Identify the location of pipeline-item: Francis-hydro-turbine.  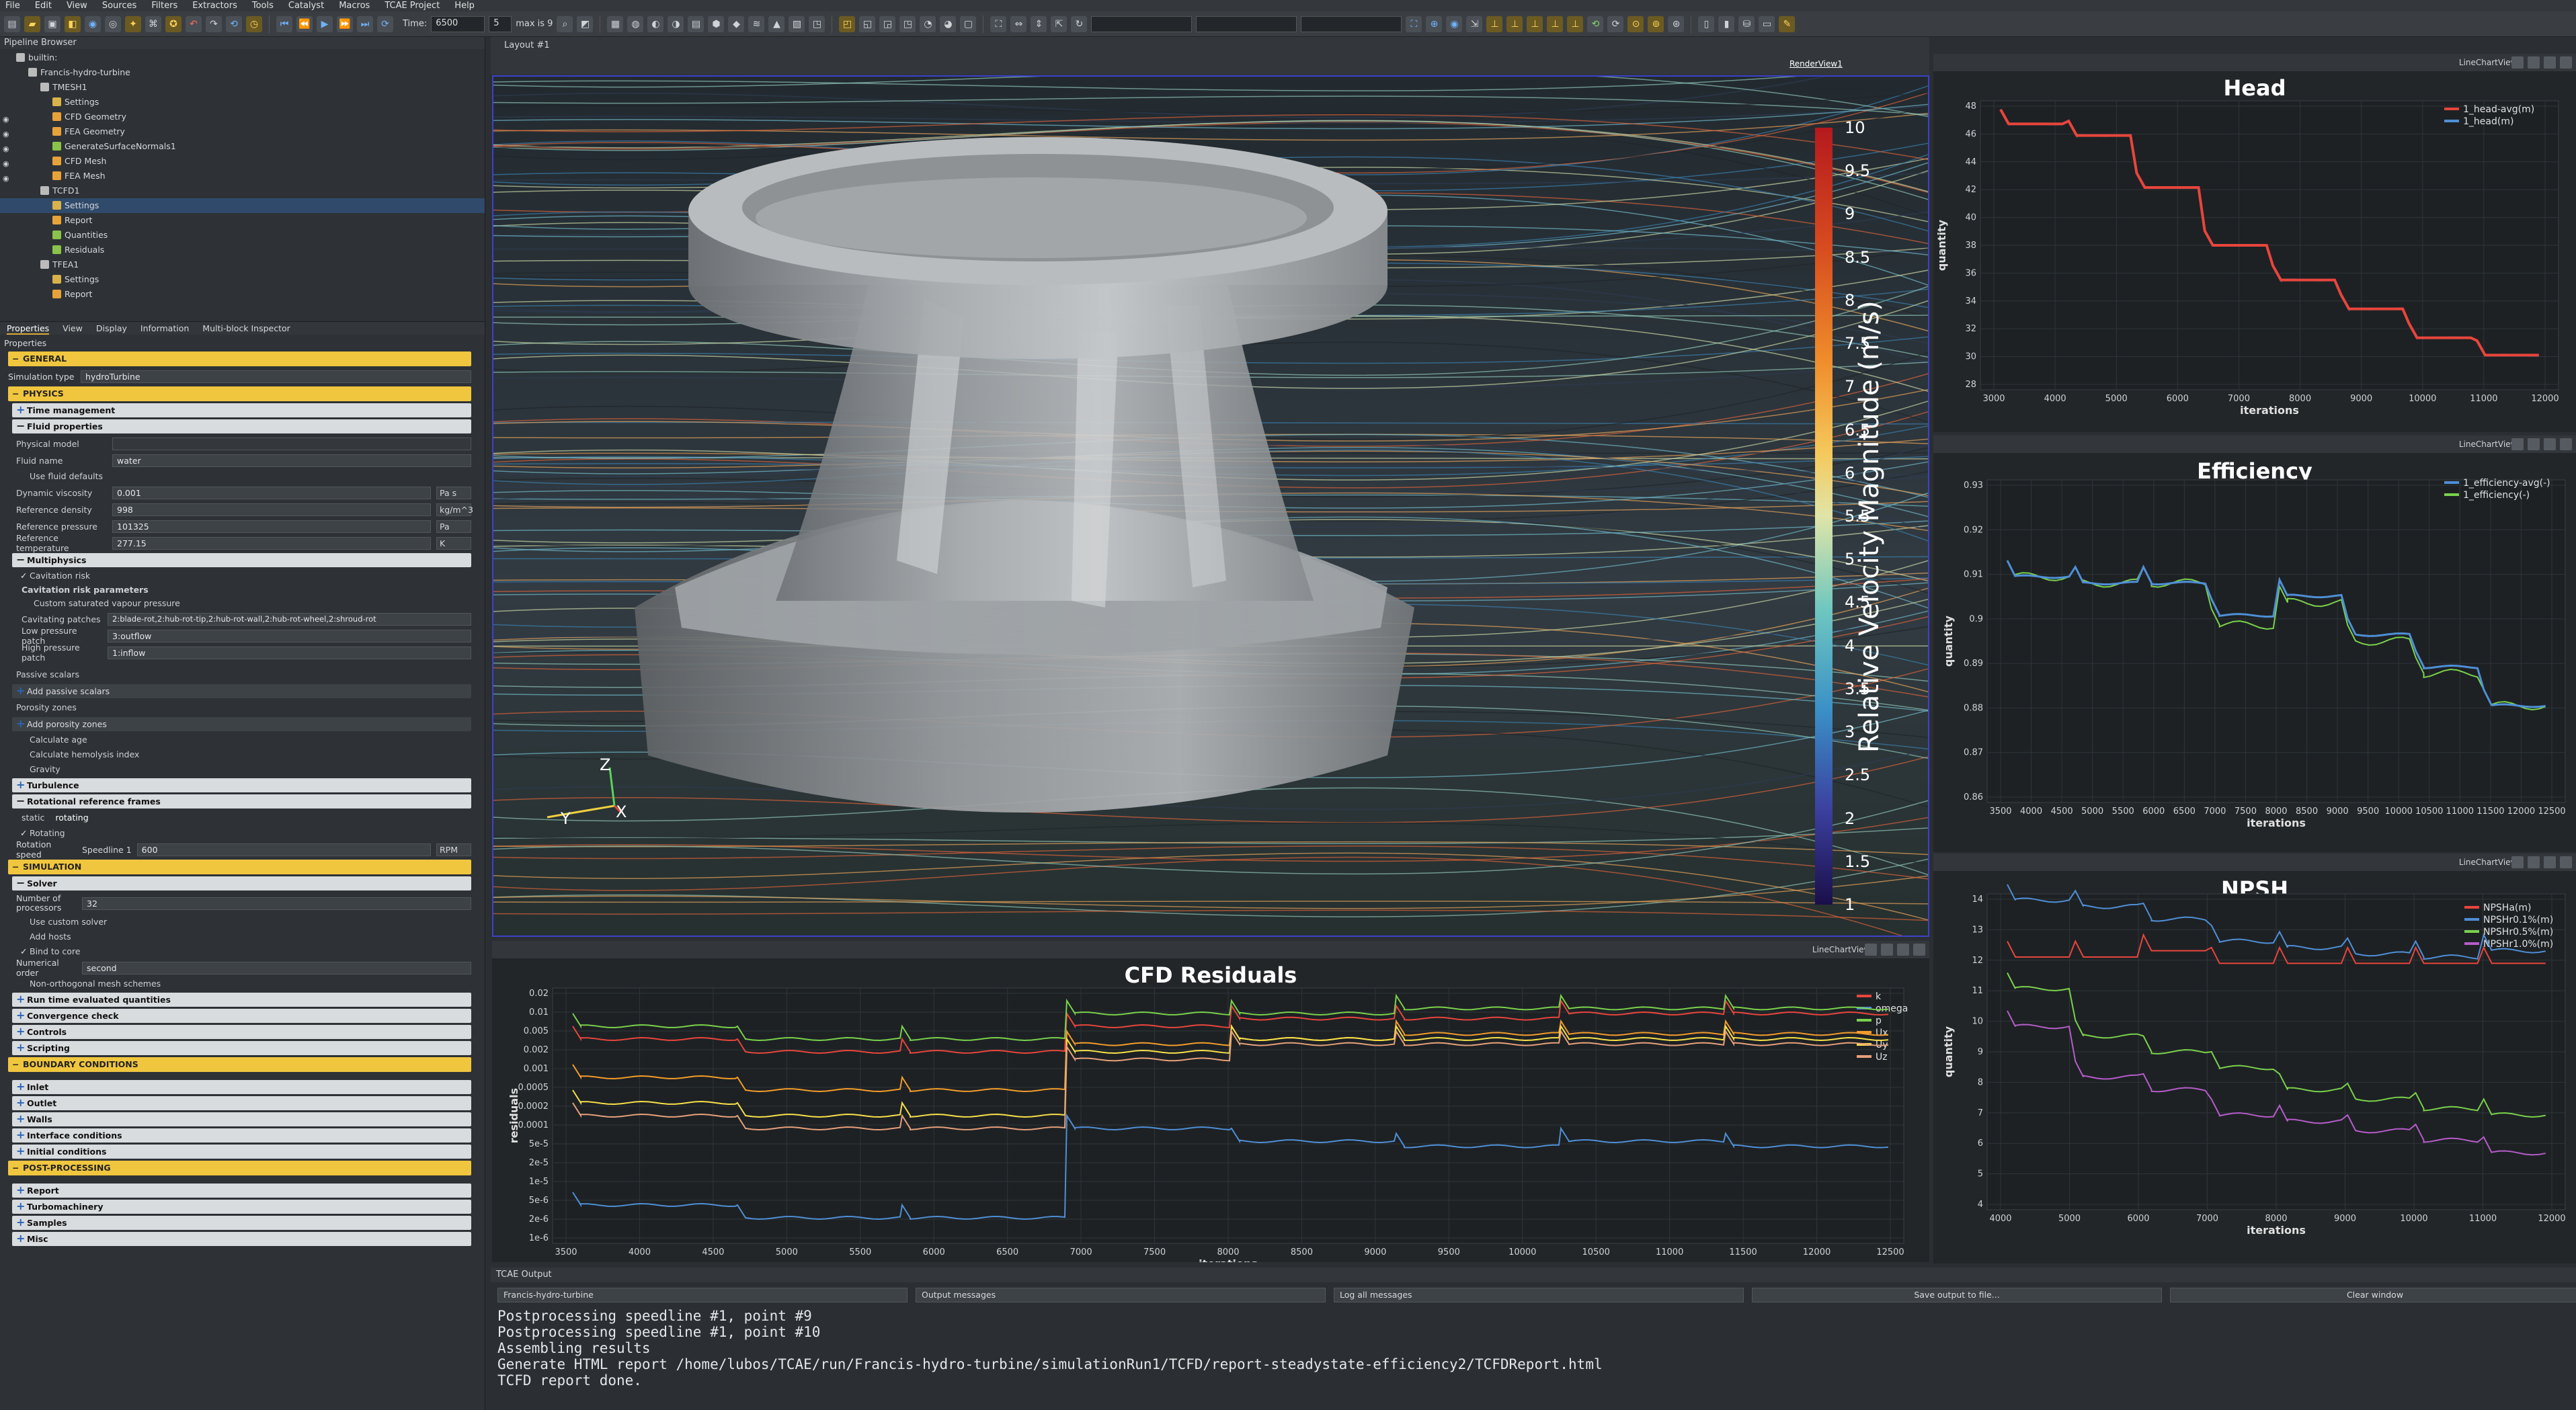
(242, 73).